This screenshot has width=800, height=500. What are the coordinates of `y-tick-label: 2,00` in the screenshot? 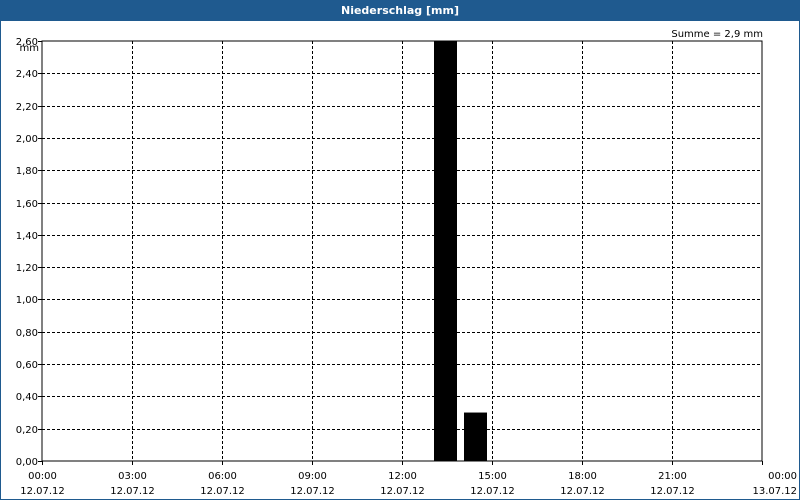 It's located at (27, 139).